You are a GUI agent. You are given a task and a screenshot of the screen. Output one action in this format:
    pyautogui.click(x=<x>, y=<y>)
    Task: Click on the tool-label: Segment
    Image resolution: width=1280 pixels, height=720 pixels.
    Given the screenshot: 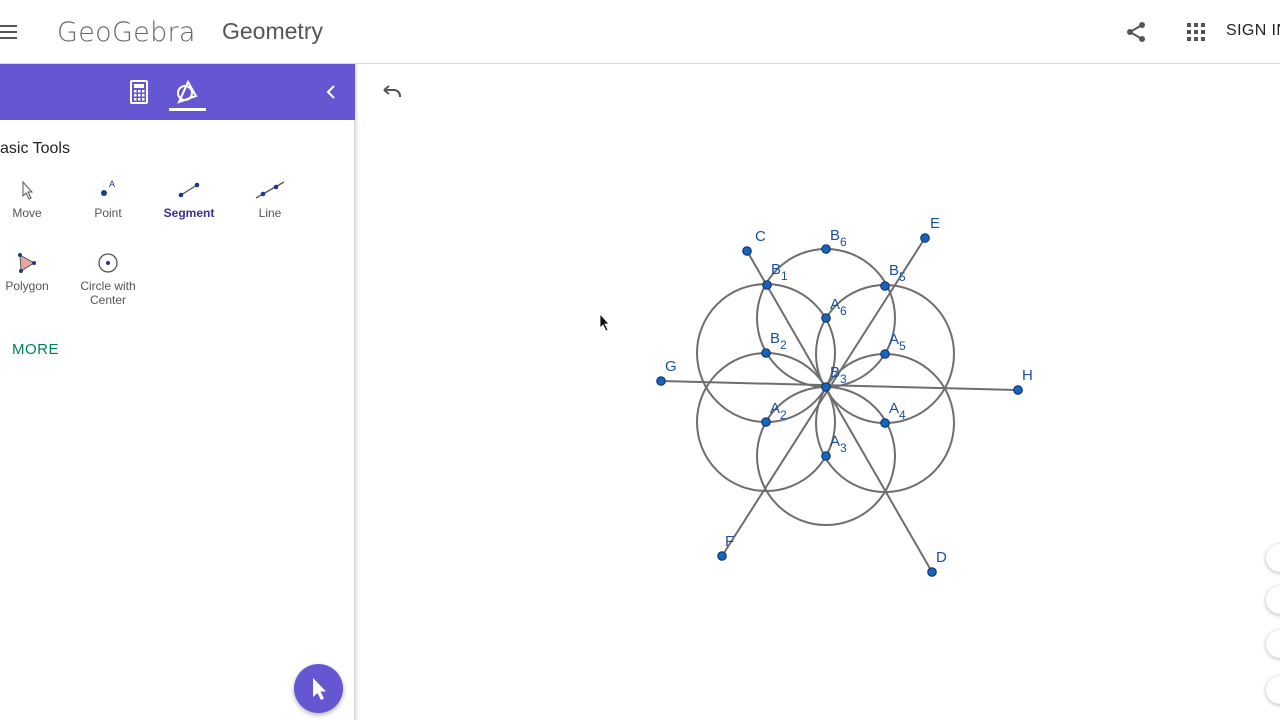 What is the action you would take?
    pyautogui.click(x=189, y=213)
    